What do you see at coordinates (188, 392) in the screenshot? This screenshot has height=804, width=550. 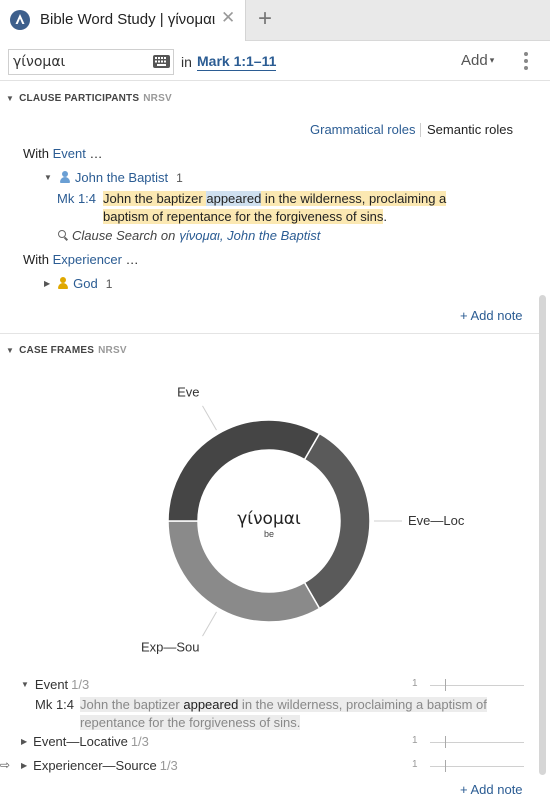 I see `donut-label: Eve` at bounding box center [188, 392].